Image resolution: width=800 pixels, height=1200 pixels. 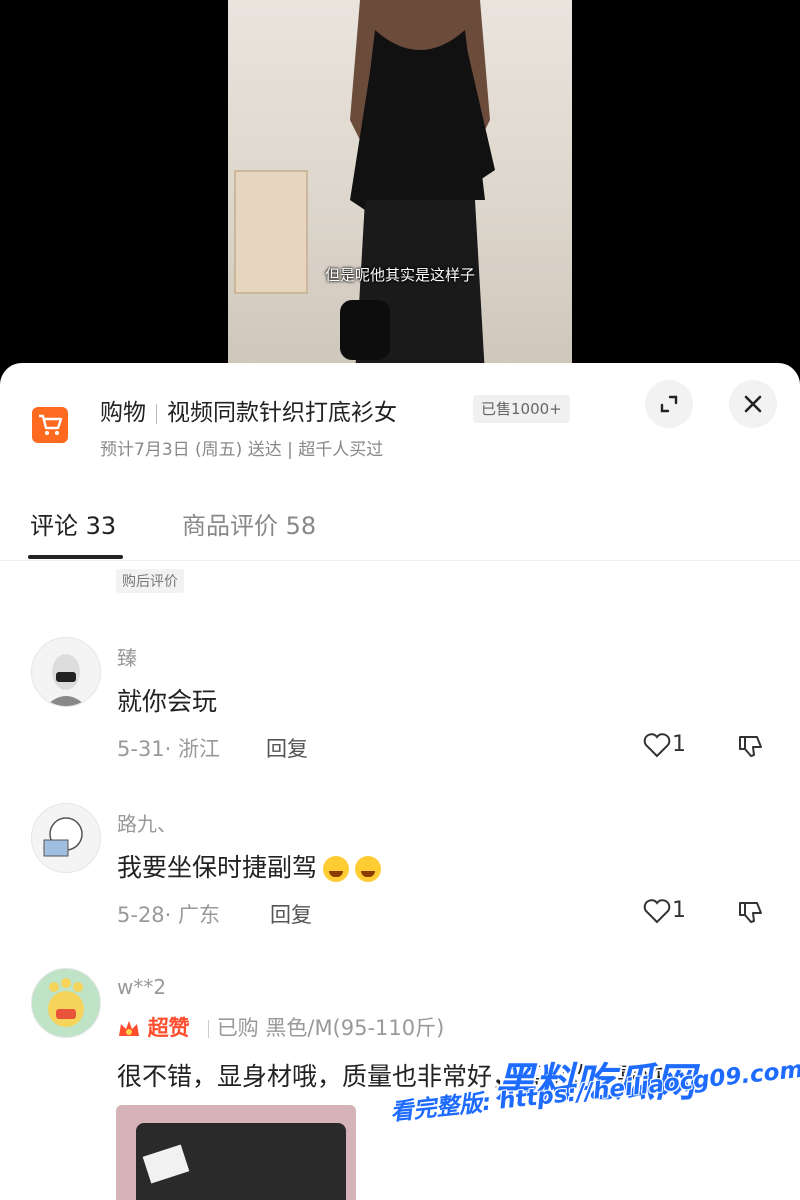 I want to click on comment-text: 我要坐保时捷副驾, so click(x=249, y=866).